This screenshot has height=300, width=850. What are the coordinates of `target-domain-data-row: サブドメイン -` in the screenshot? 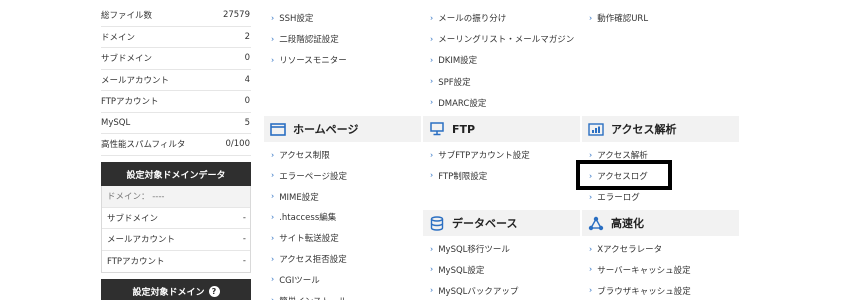 It's located at (176, 218).